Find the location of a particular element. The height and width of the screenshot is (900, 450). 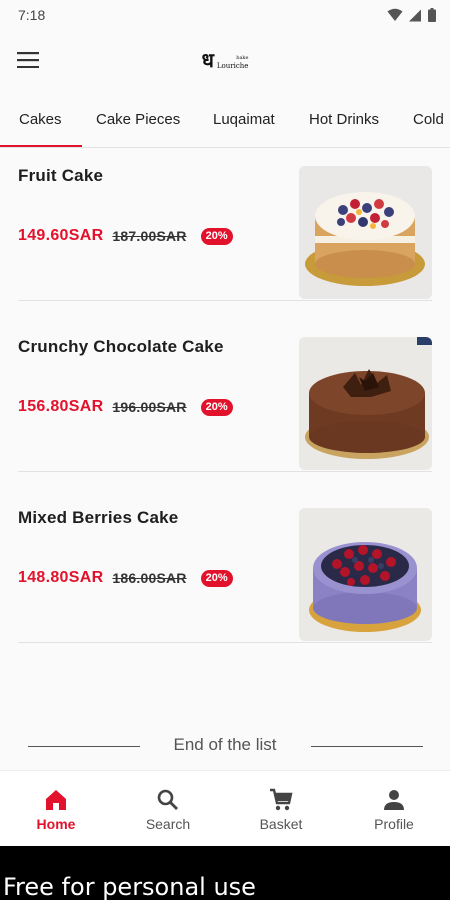

nav-label: Basket is located at coordinates (281, 823).